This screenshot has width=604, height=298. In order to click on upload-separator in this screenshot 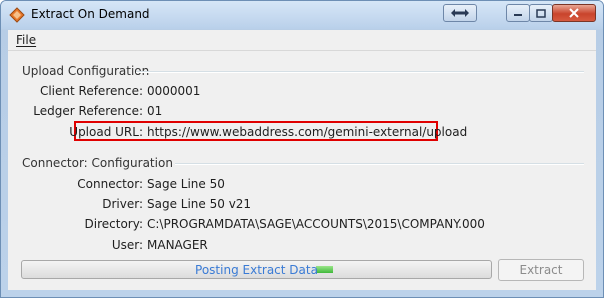, I will do `click(360, 72)`.